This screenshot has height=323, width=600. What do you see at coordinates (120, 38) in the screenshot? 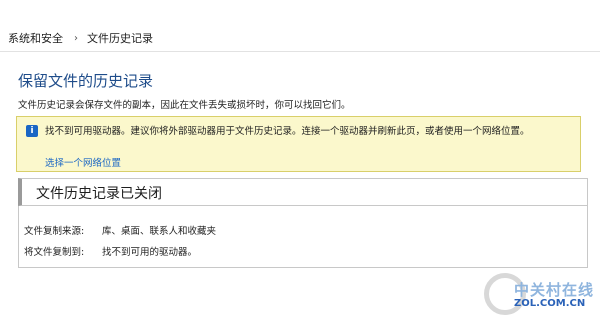
I see `breadcrumb-item-file-history: 文件历史记录` at bounding box center [120, 38].